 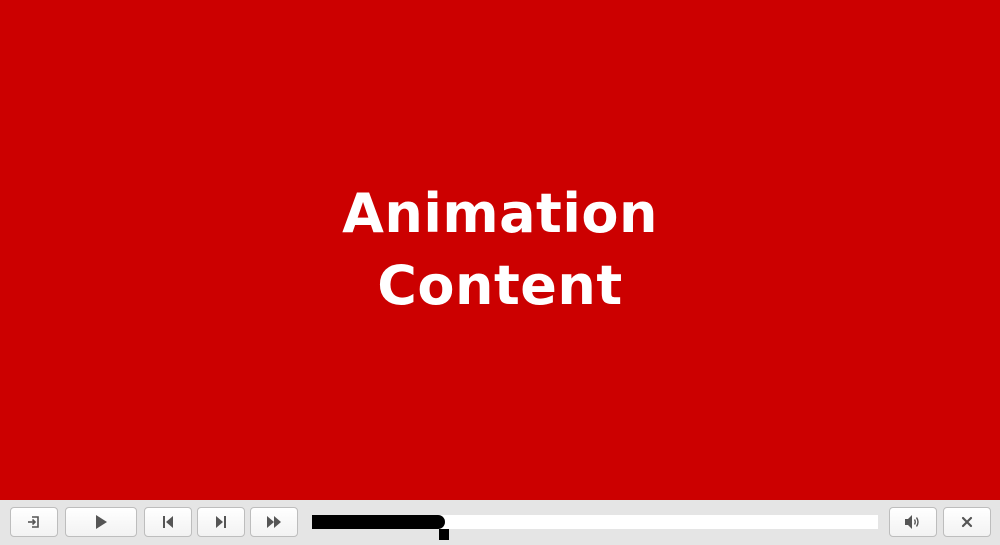 What do you see at coordinates (500, 285) in the screenshot?
I see `animation-title-line-2: Content` at bounding box center [500, 285].